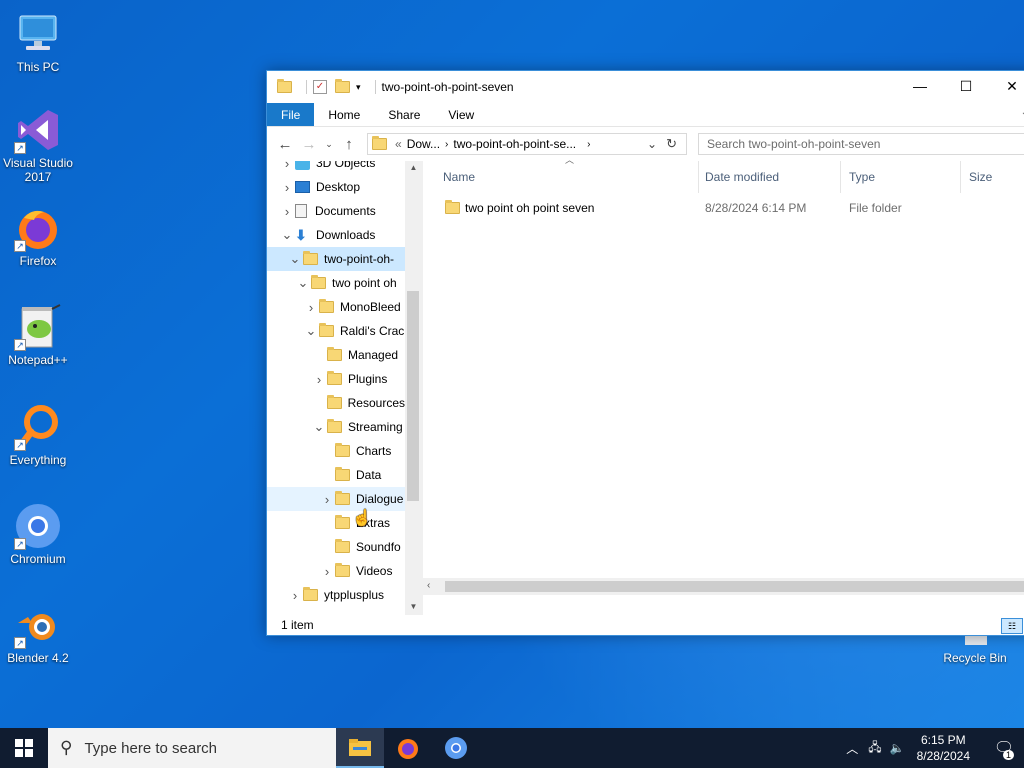 The height and width of the screenshot is (768, 1024). What do you see at coordinates (413, 606) in the screenshot?
I see `scroll-down-icon: ▼` at bounding box center [413, 606].